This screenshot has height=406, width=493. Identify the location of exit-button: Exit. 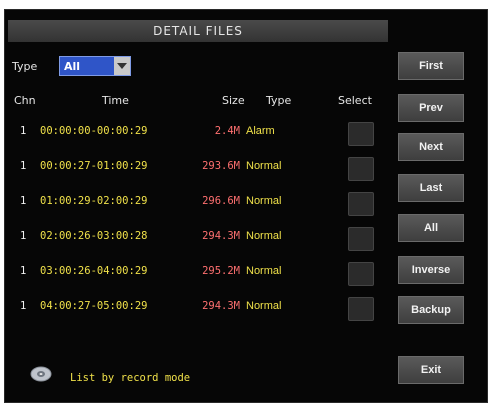
(431, 370).